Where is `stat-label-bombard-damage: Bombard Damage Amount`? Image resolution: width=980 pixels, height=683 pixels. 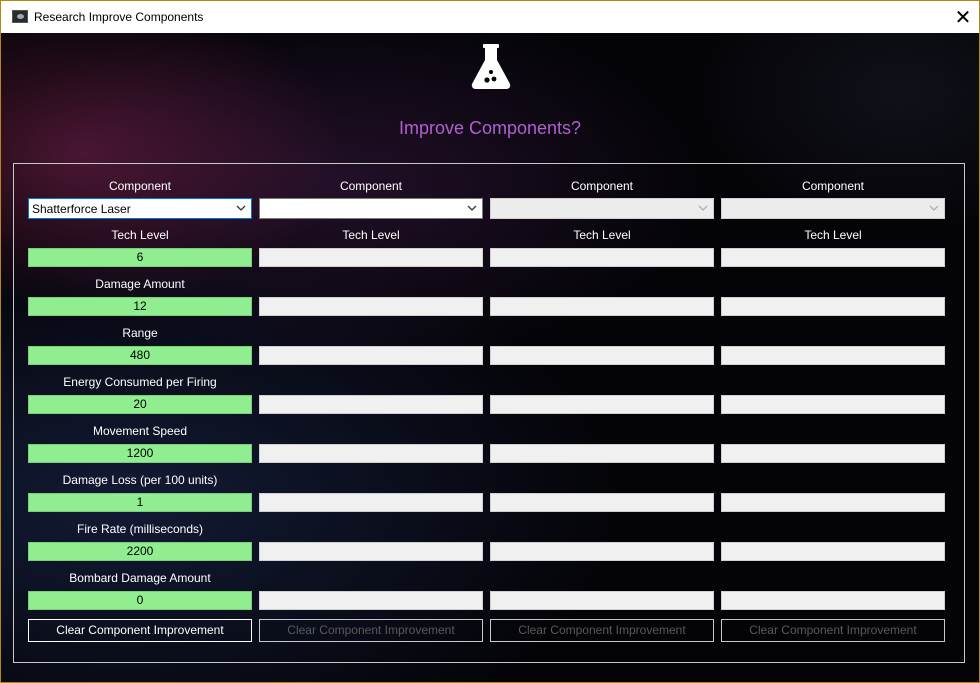
stat-label-bombard-damage: Bombard Damage Amount is located at coordinates (140, 578).